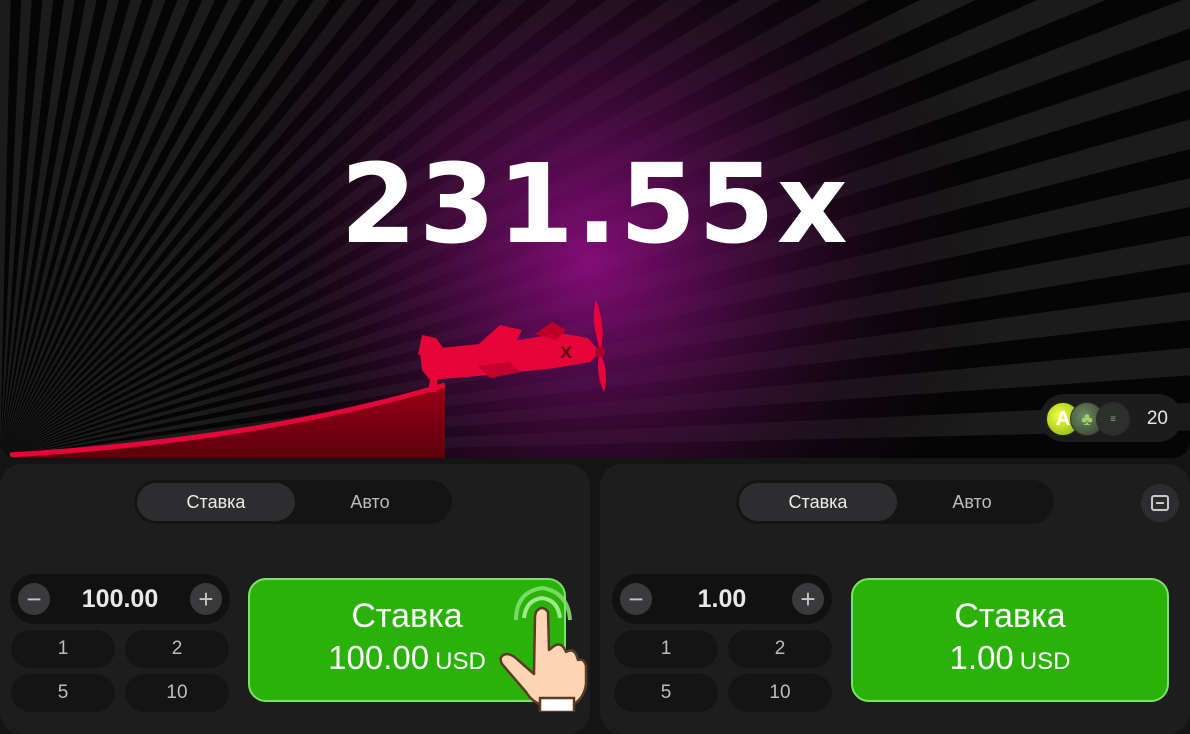 The height and width of the screenshot is (734, 1190). Describe the element at coordinates (981, 657) in the screenshot. I see `bet-amount-value: 1.00` at that location.